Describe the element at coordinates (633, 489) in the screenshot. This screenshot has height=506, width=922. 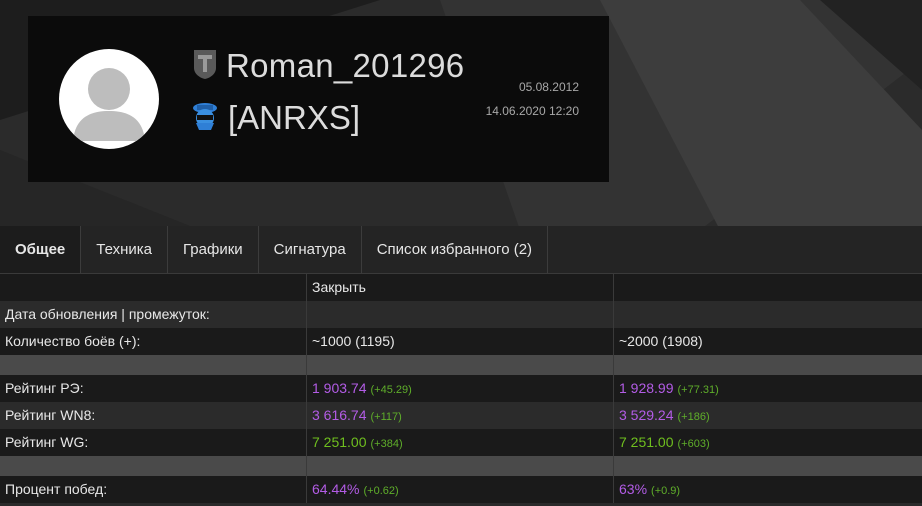
I see `rating-value: 63%` at that location.